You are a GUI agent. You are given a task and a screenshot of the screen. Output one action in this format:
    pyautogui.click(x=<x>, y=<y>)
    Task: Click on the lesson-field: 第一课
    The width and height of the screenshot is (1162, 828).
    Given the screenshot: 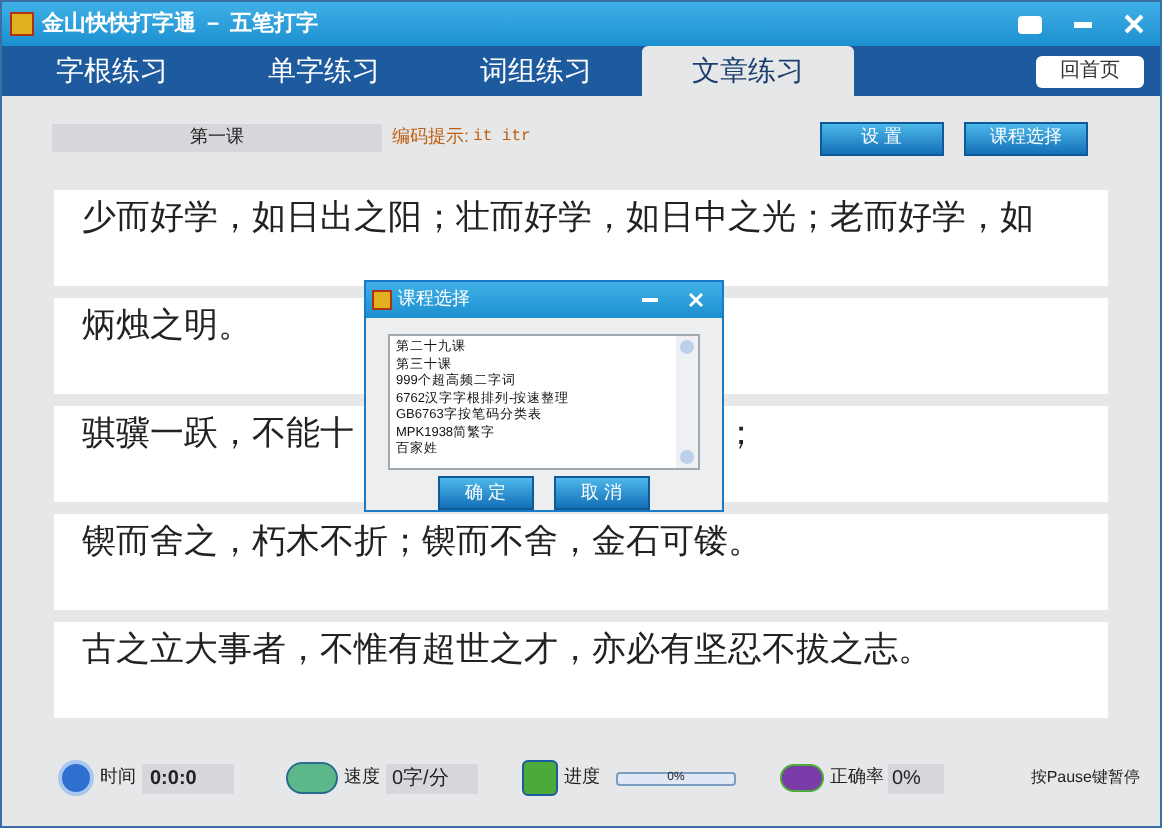 What is the action you would take?
    pyautogui.click(x=217, y=138)
    